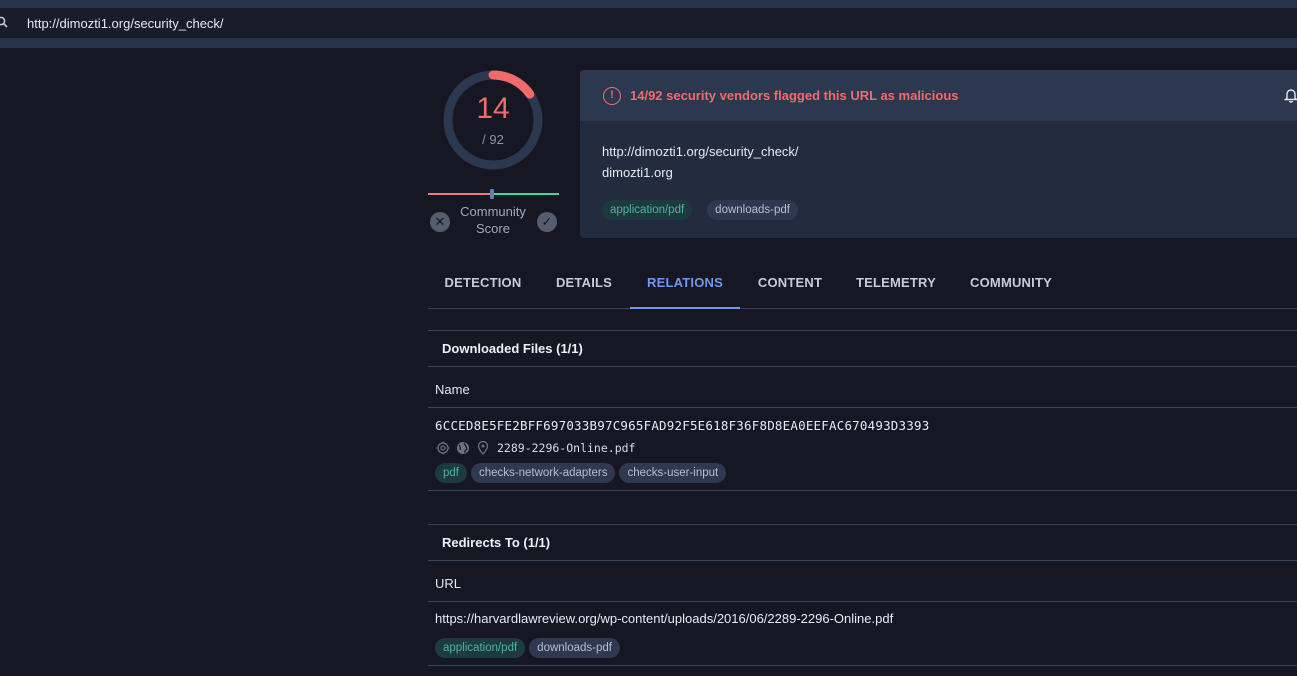 Image resolution: width=1297 pixels, height=676 pixels. What do you see at coordinates (377, 23) in the screenshot?
I see `search-input` at bounding box center [377, 23].